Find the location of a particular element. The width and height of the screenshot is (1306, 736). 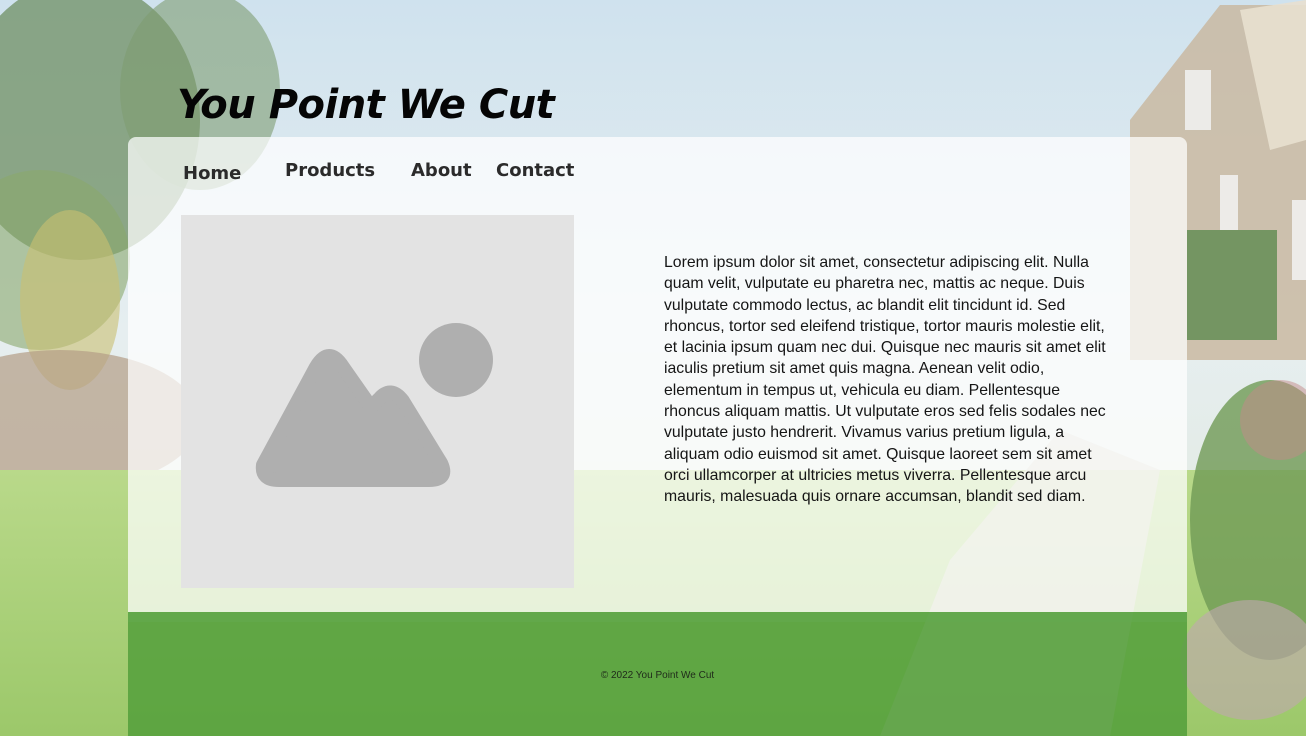

nav-about: About is located at coordinates (441, 170).